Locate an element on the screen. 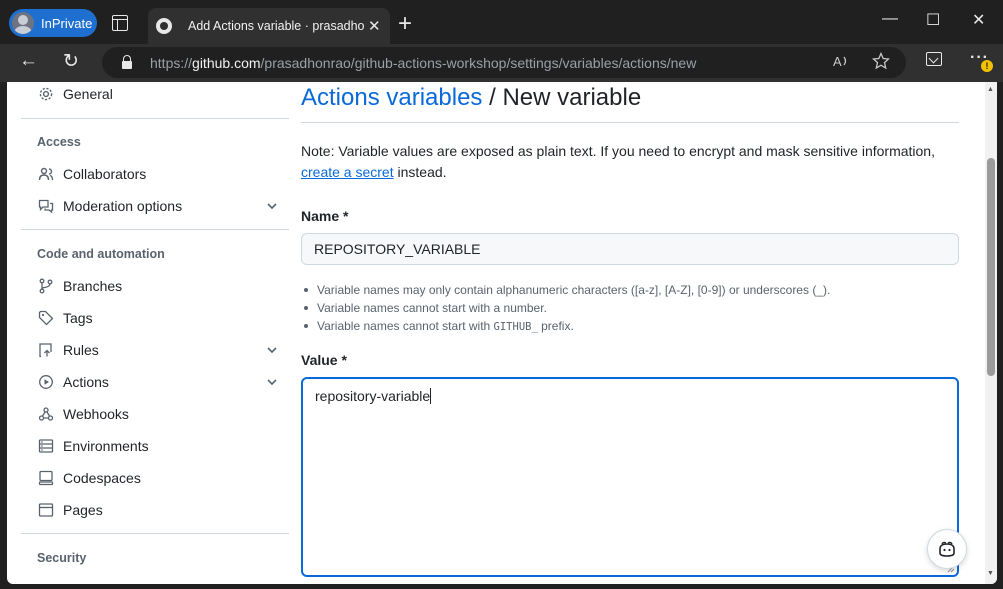 This screenshot has width=1003, height=589. svg-text: A is located at coordinates (837, 61).